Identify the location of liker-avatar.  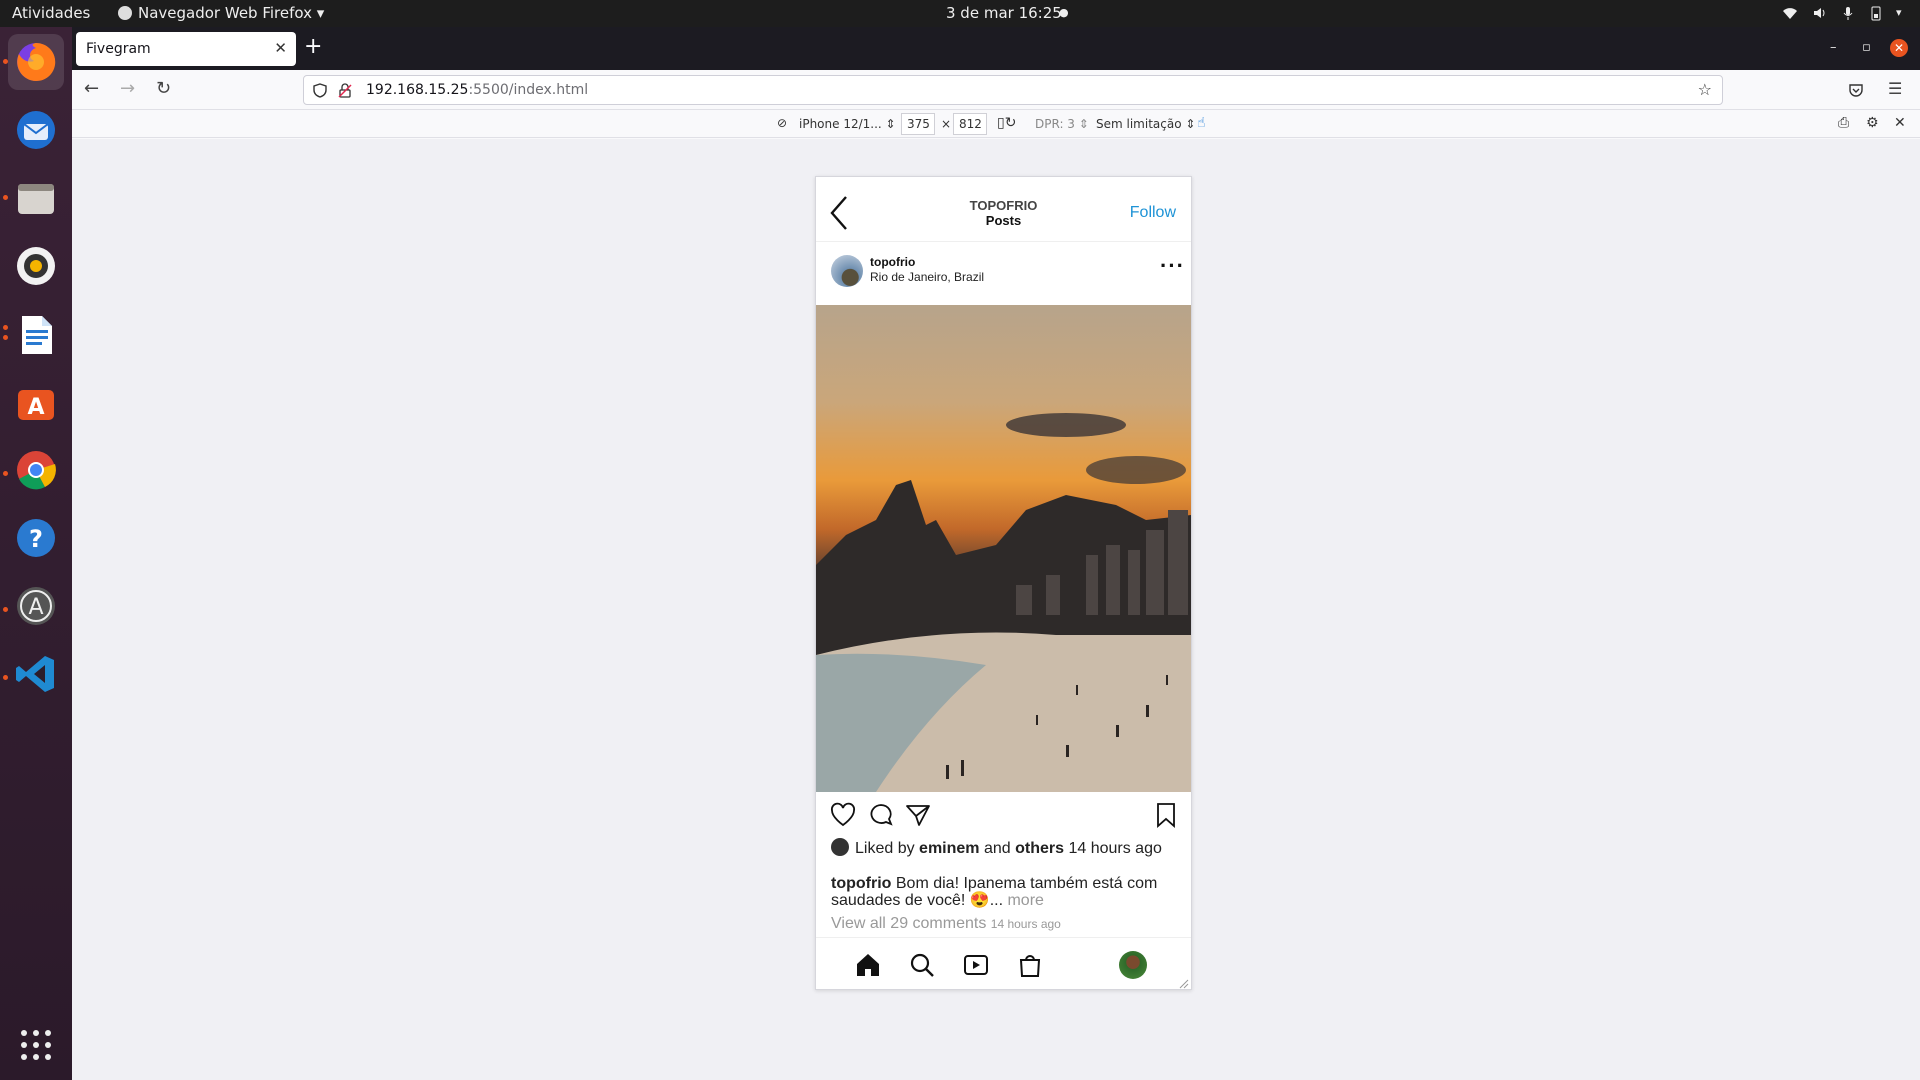
(840, 847).